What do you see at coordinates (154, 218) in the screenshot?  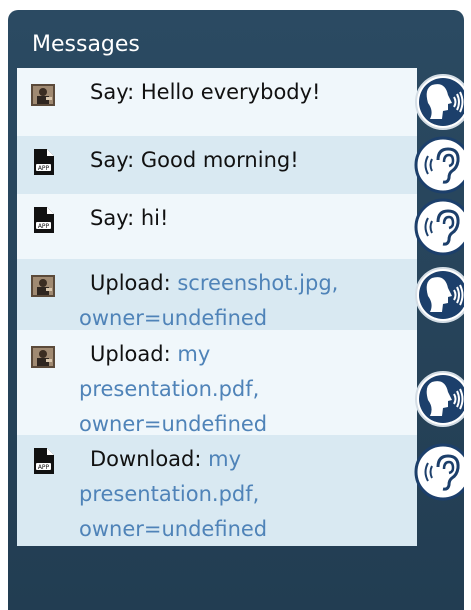 I see `message-body: hi!` at bounding box center [154, 218].